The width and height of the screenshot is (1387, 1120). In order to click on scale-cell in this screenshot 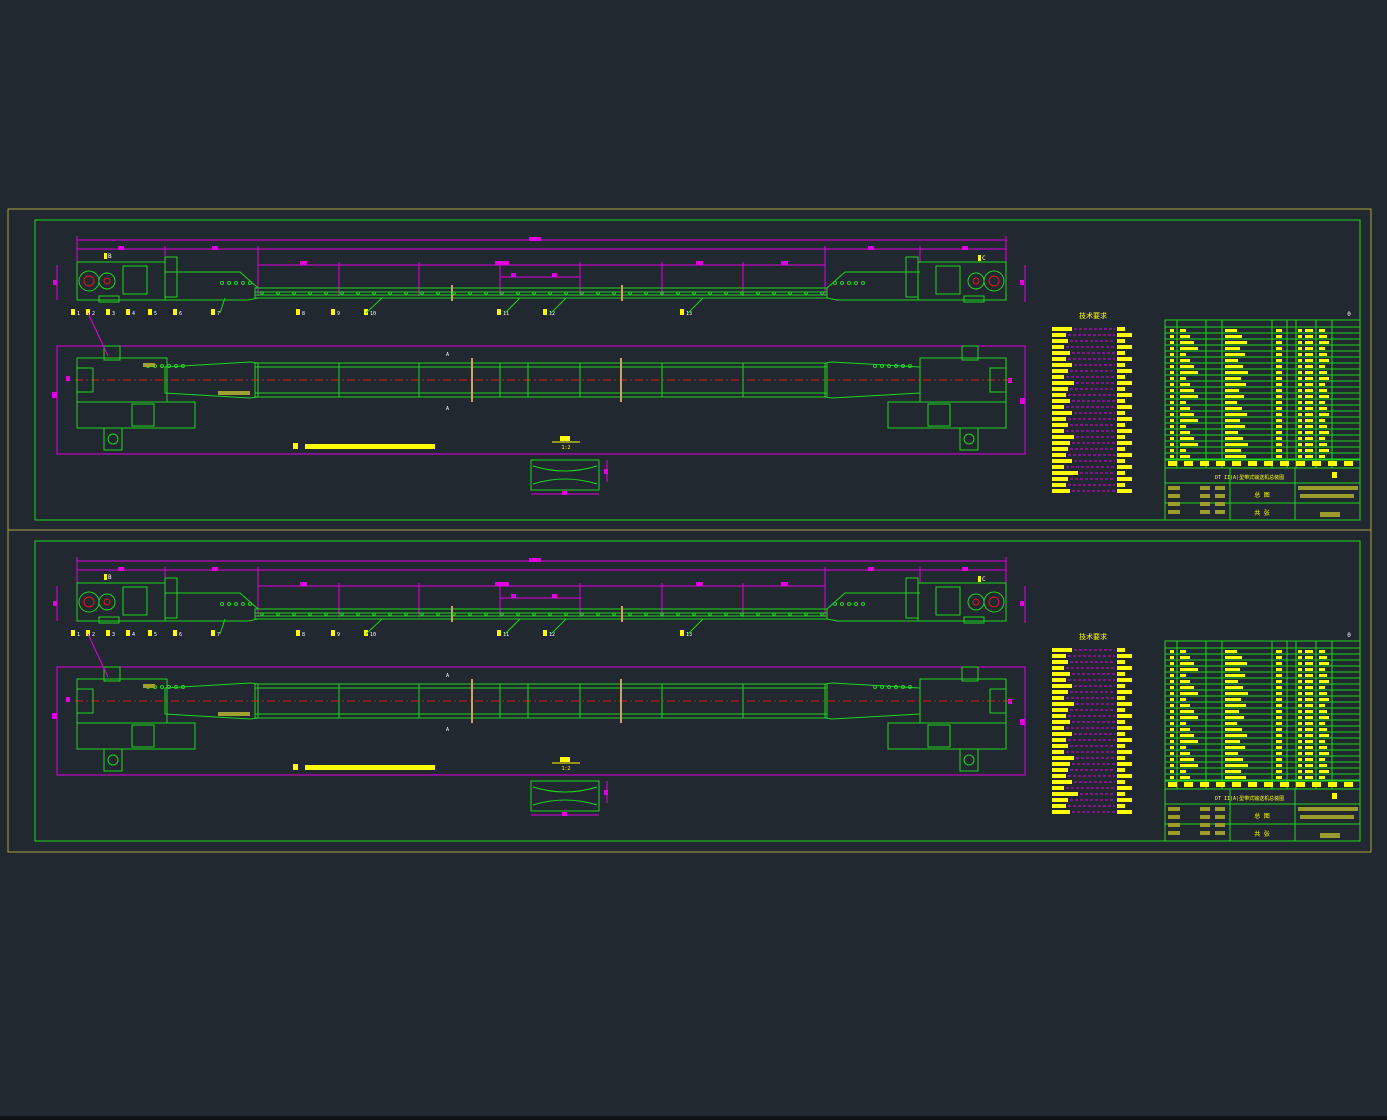, I will do `click(1327, 496)`.